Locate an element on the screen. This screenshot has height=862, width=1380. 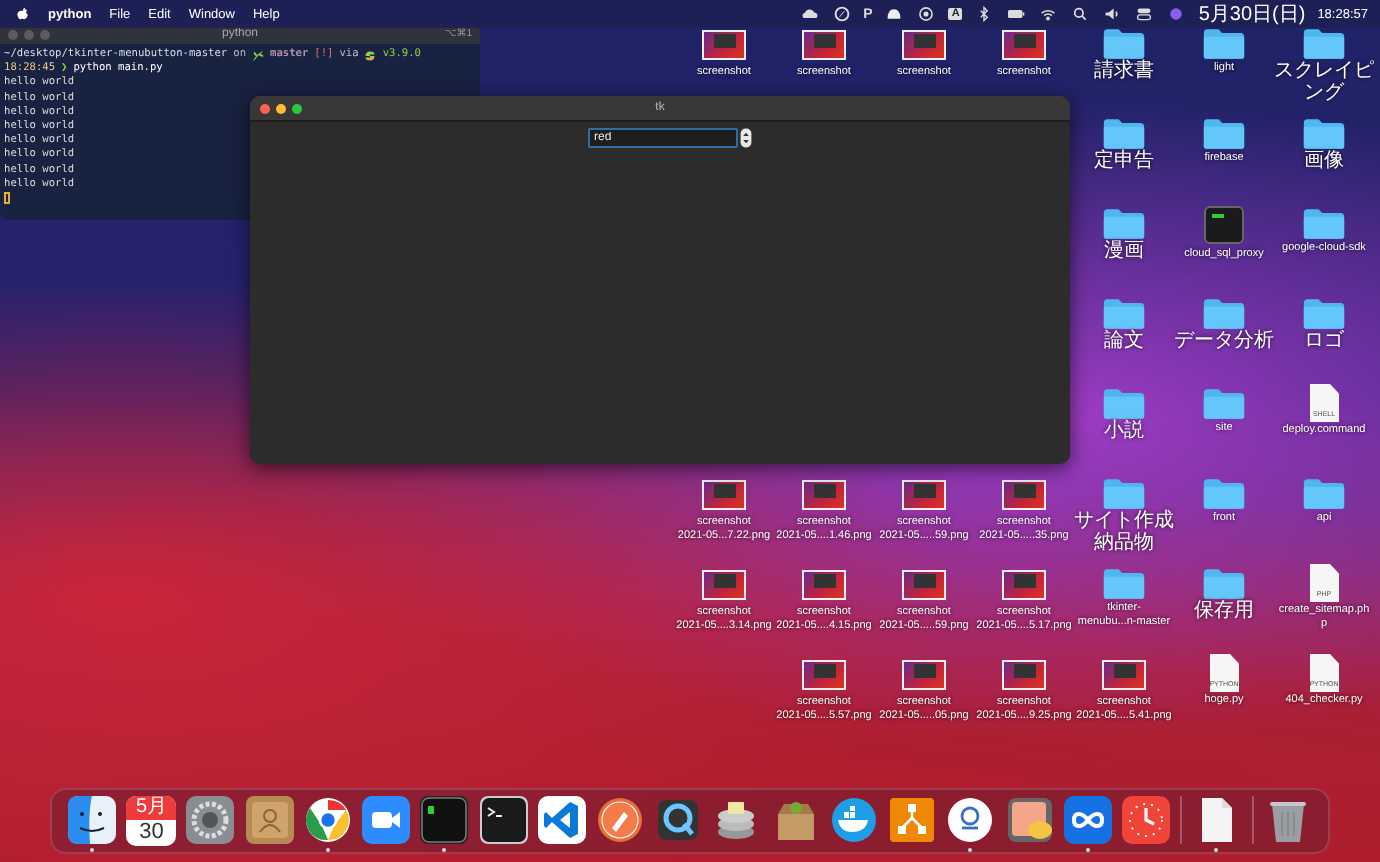
ring-icon is located at coordinates (970, 820).